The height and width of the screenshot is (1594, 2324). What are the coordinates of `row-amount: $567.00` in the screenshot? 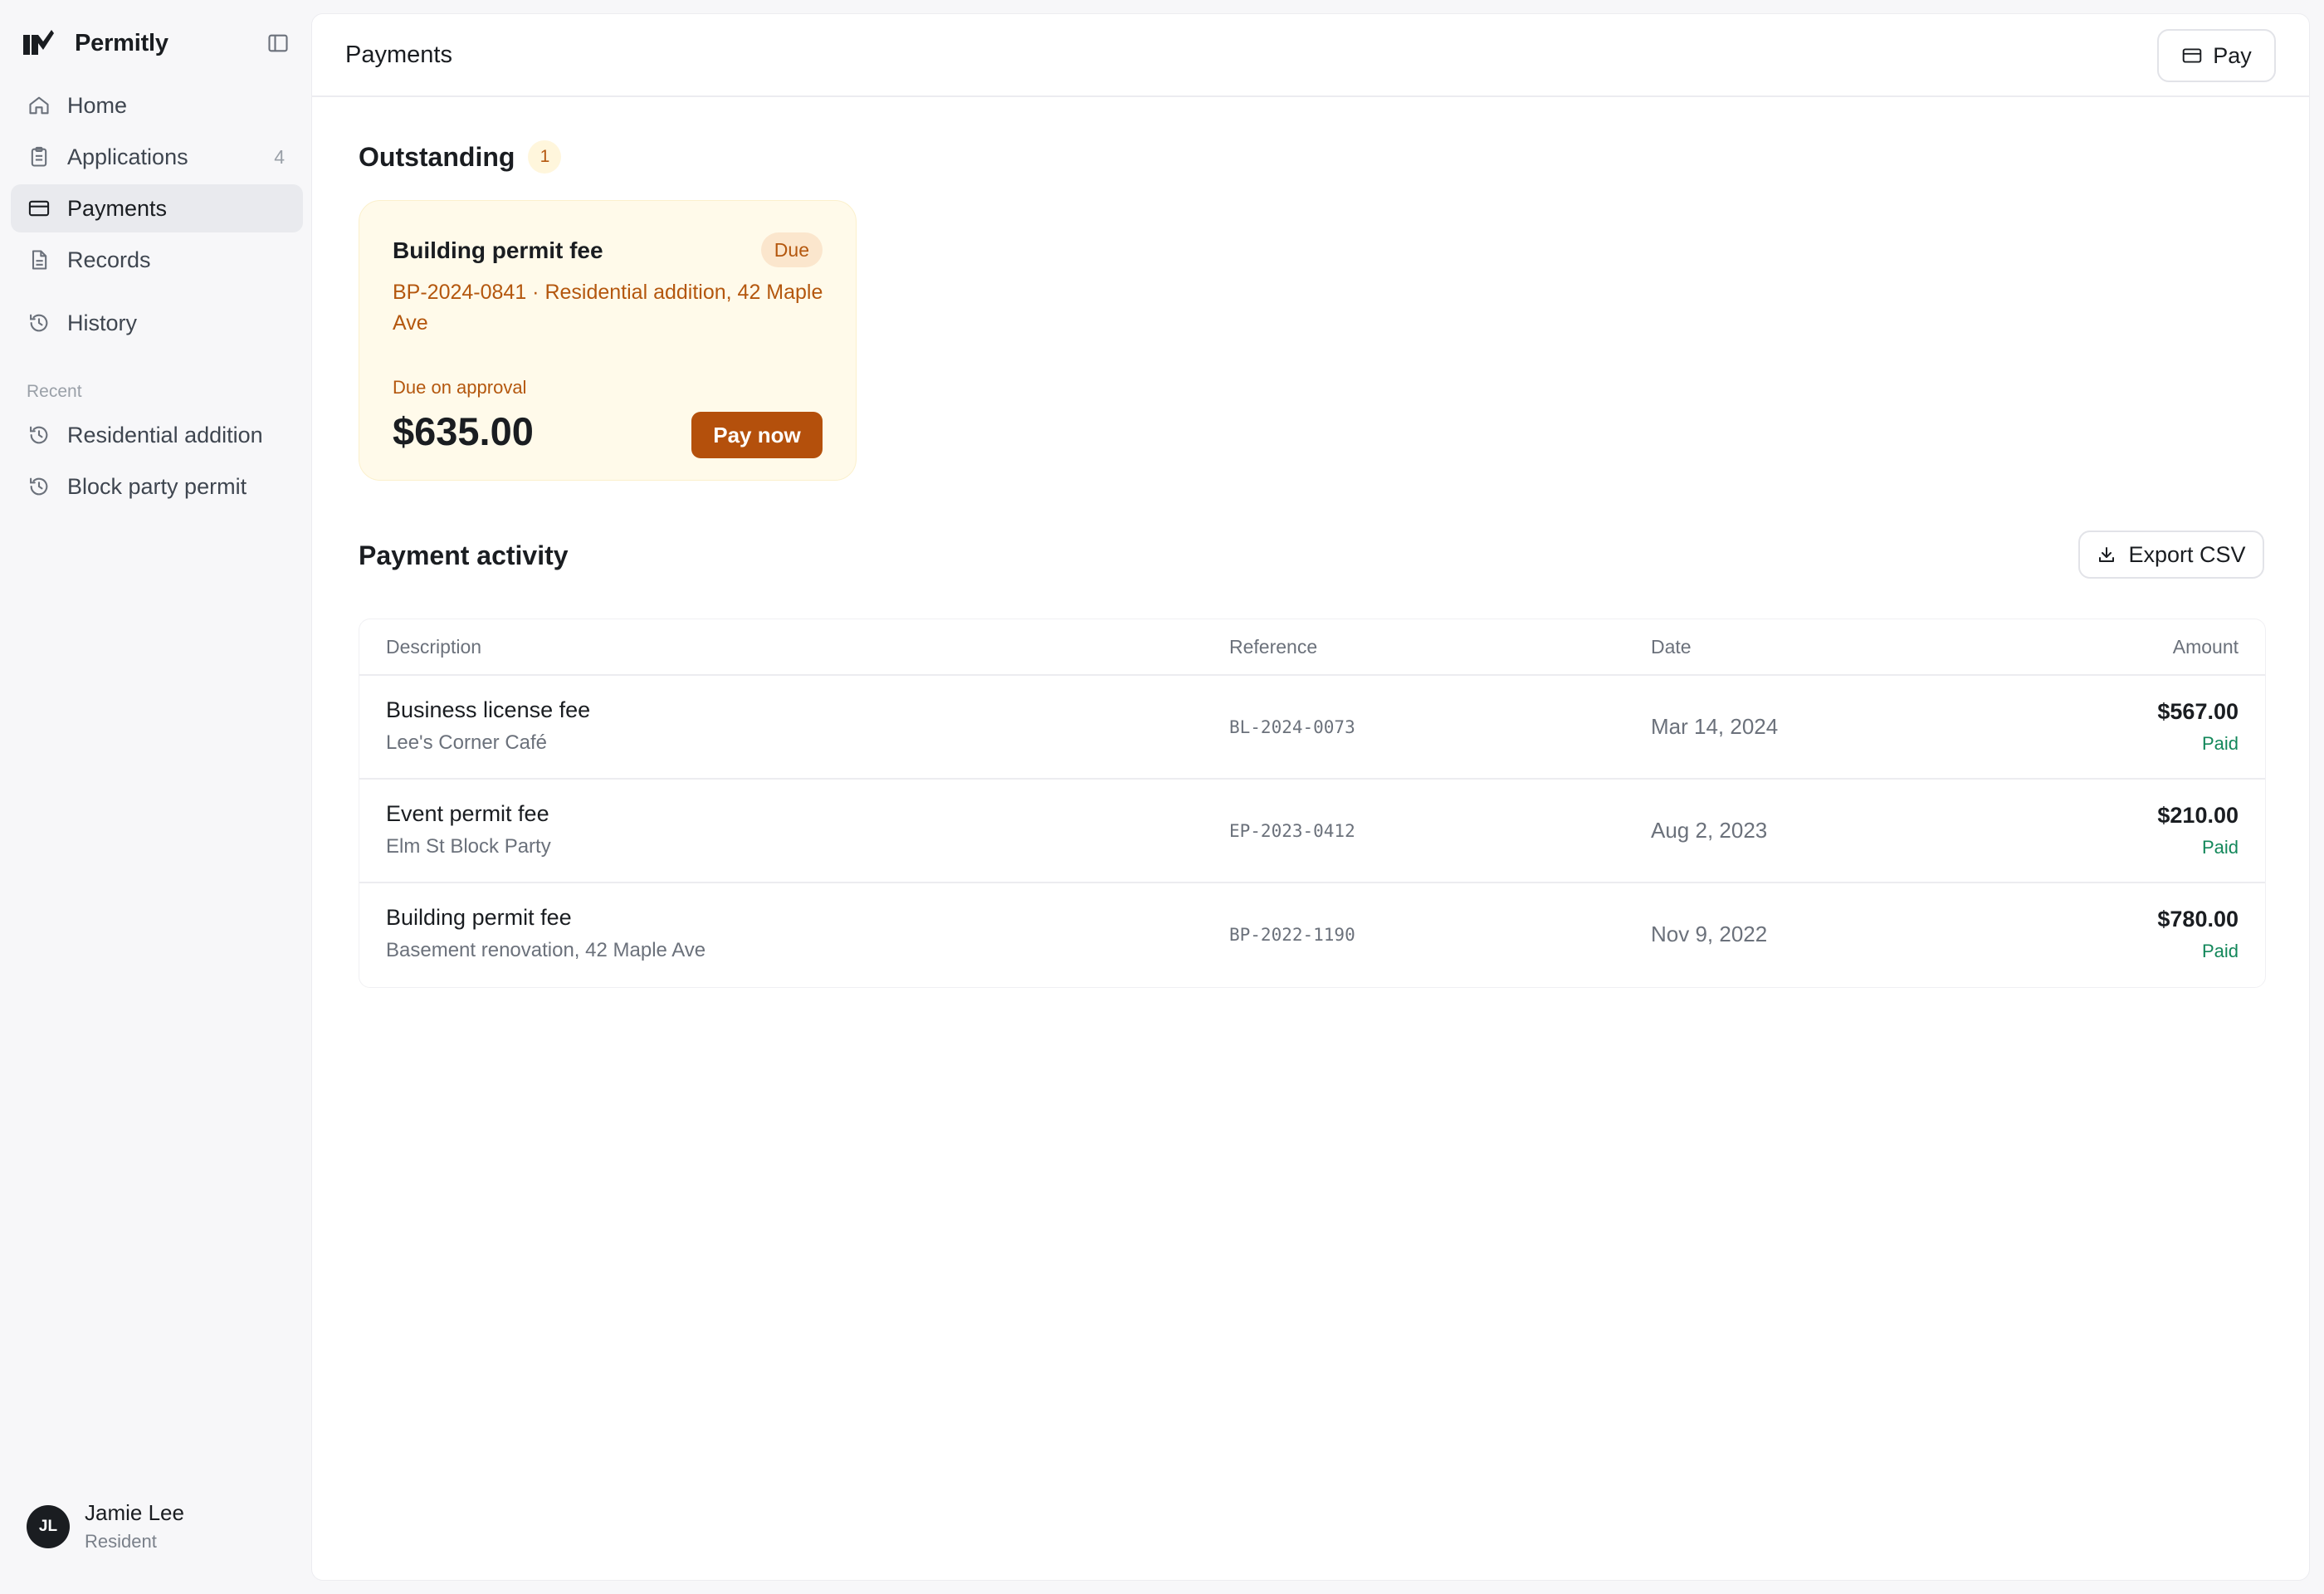 It's located at (2198, 711).